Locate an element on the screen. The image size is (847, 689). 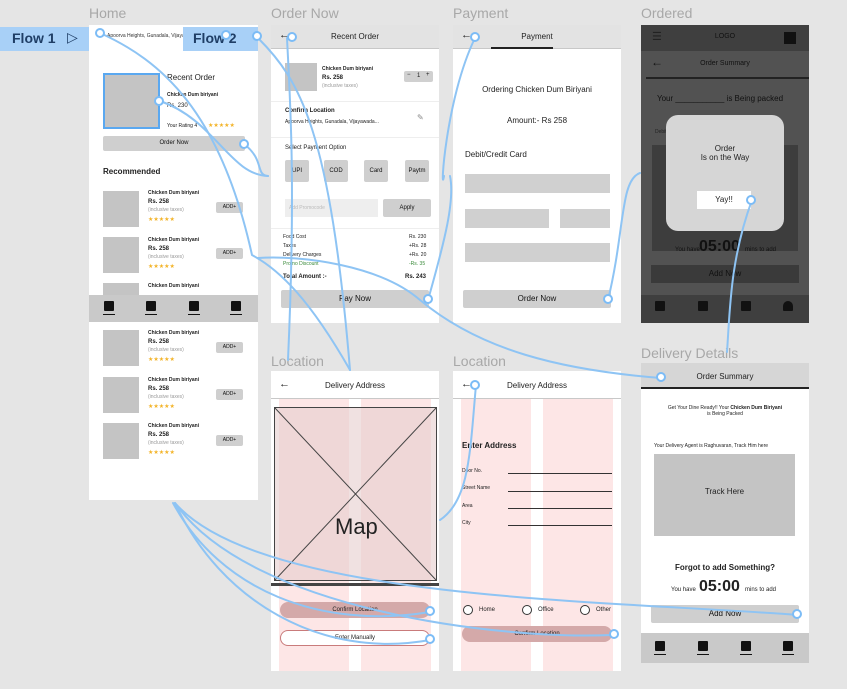
rating-stars: ★★★★★ is located at coordinates (221, 125).